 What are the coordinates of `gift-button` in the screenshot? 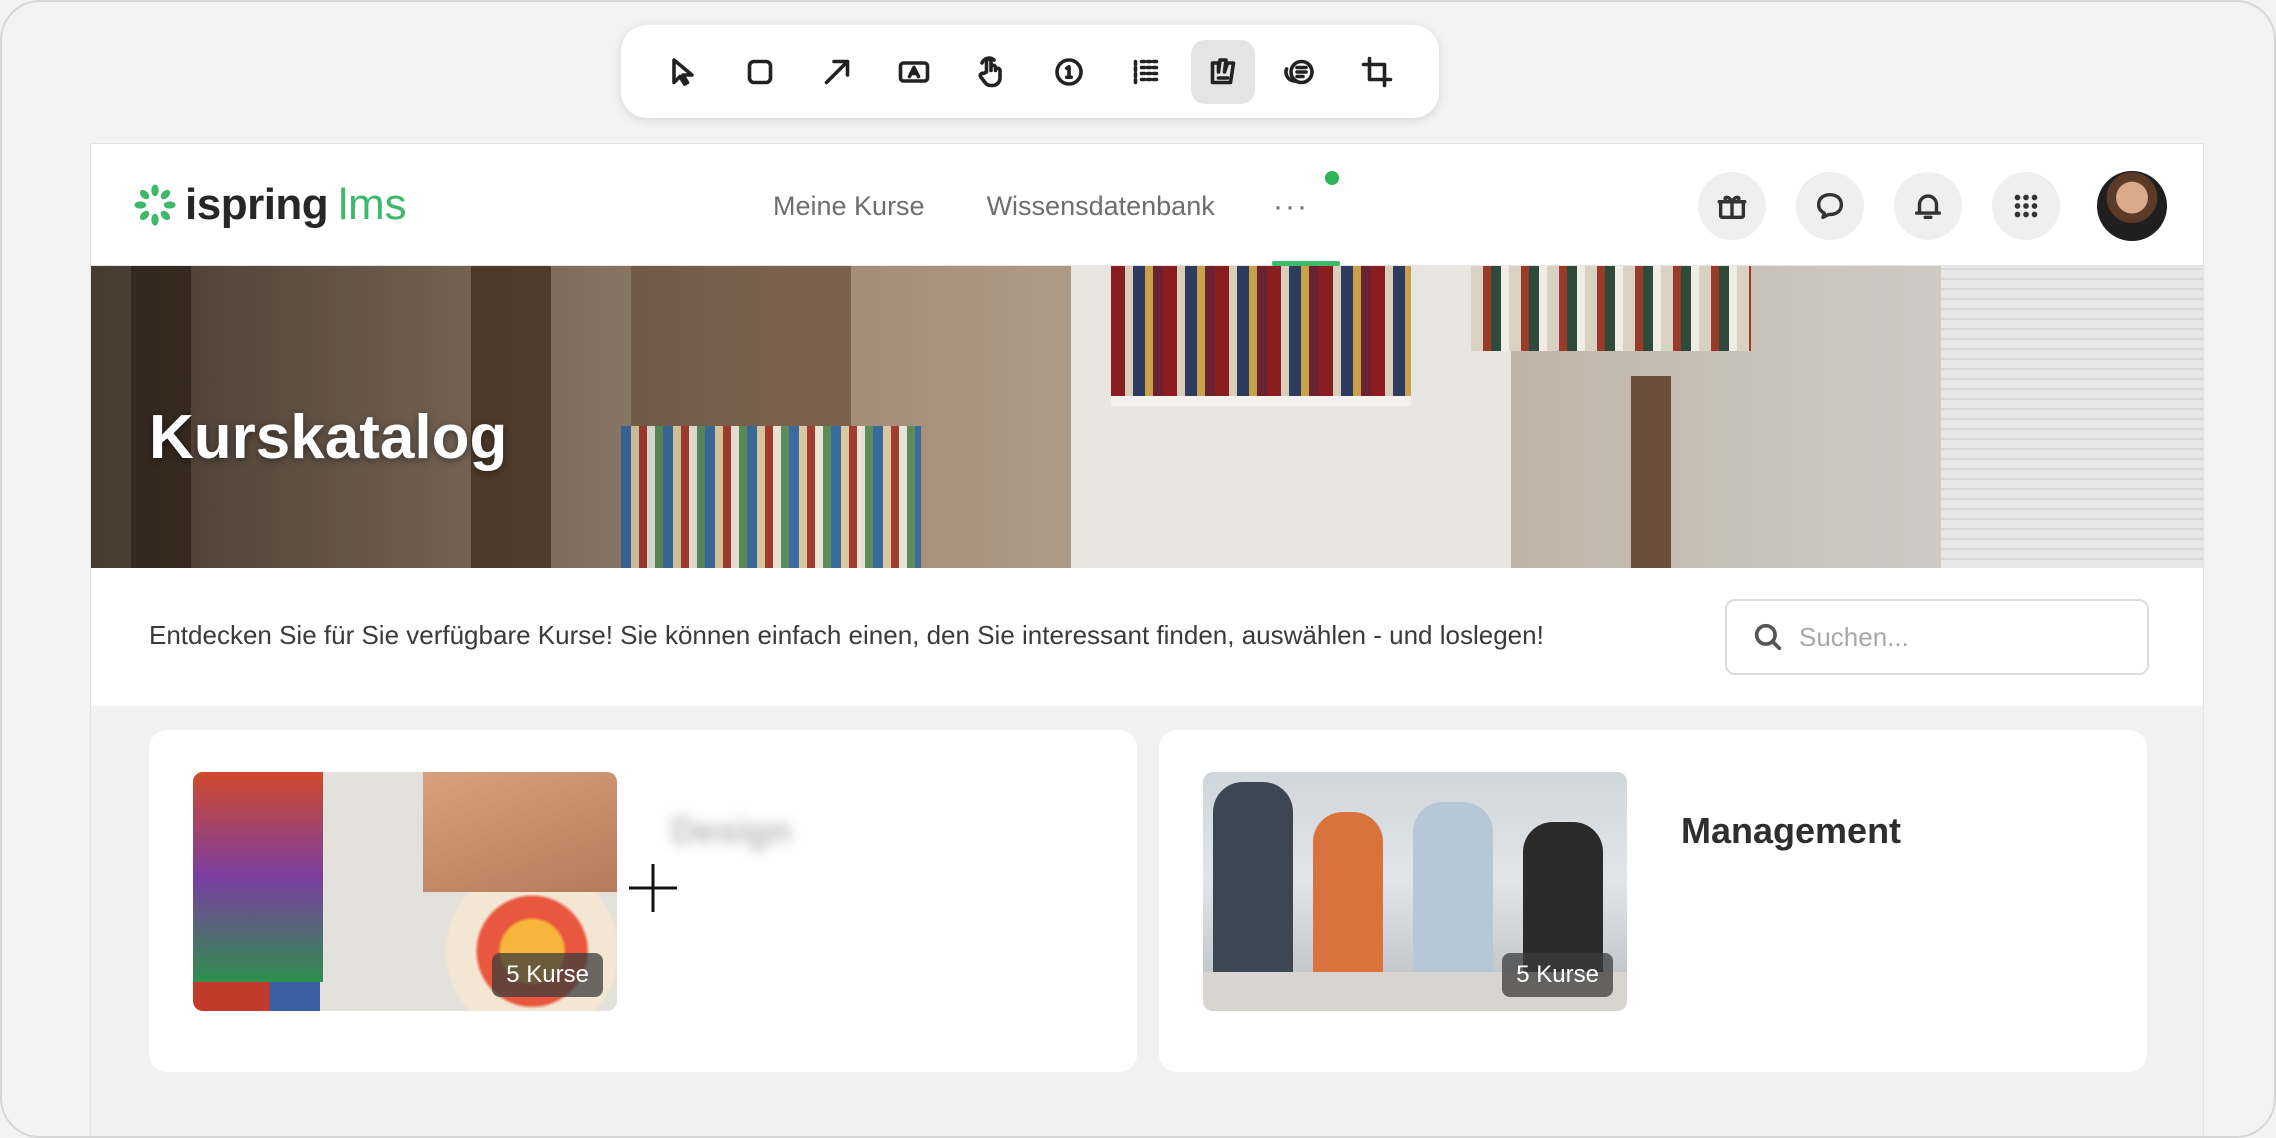 It's located at (1732, 206).